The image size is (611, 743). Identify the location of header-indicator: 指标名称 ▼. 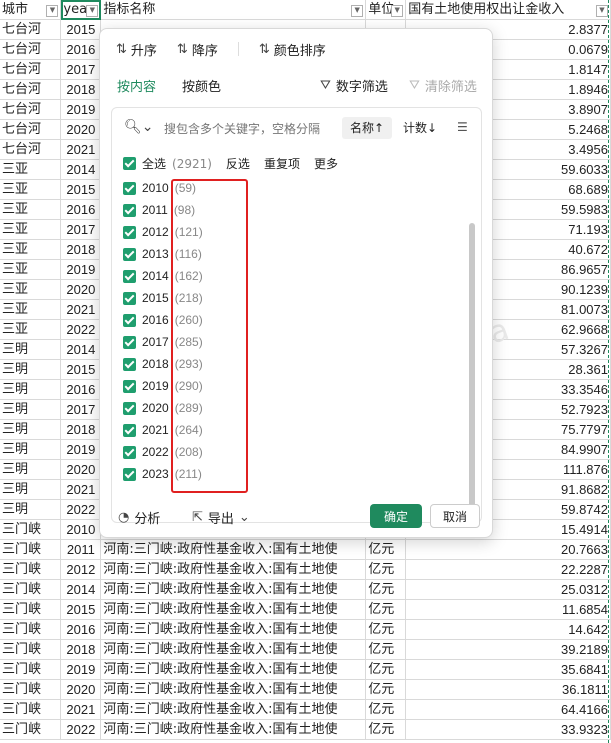
(233, 10).